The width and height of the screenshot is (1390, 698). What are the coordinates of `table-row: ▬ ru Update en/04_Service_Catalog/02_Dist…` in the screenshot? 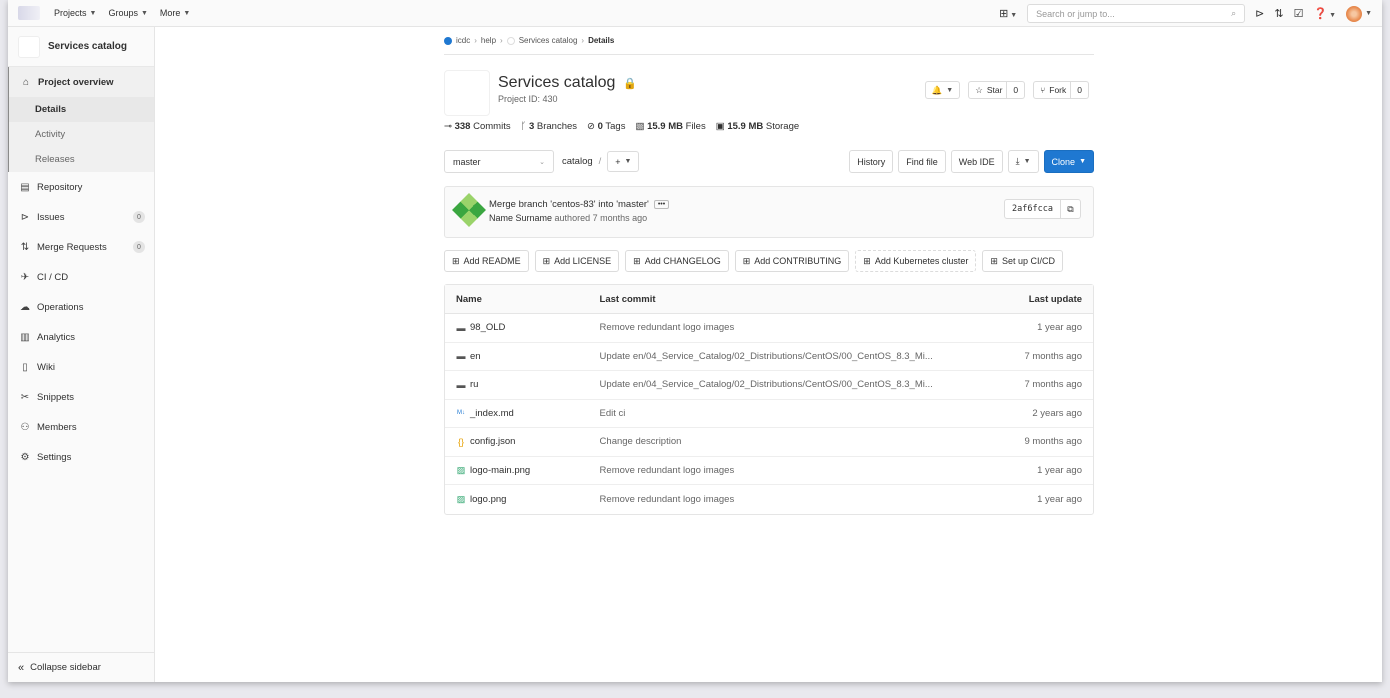 It's located at (769, 385).